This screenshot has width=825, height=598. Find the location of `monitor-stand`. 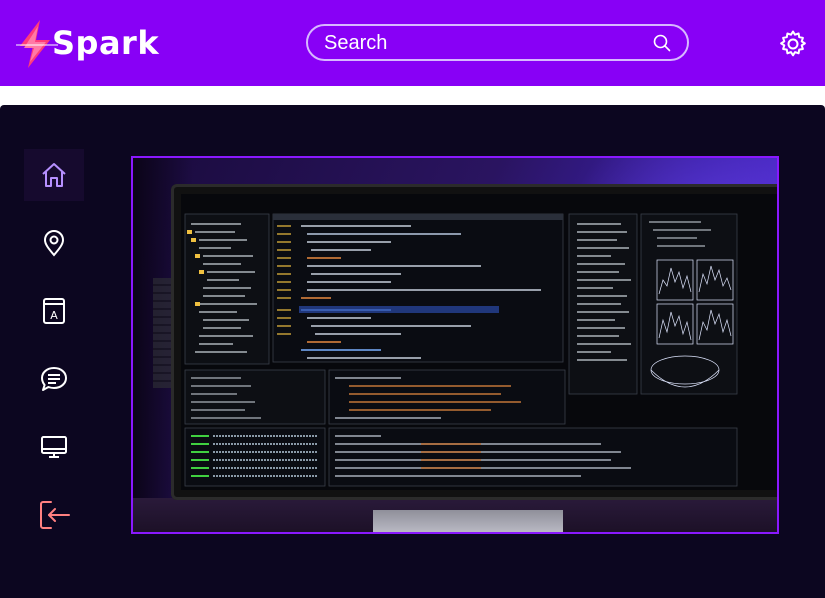

monitor-stand is located at coordinates (468, 521).